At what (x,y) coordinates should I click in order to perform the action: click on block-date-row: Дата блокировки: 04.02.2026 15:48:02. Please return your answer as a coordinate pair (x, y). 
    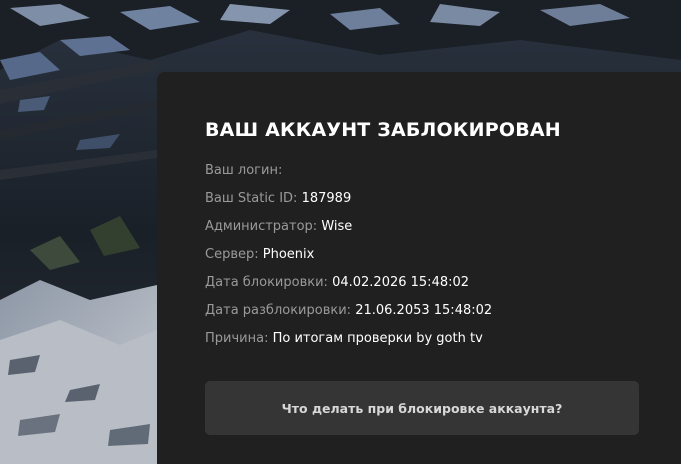
    Looking at the image, I should click on (422, 283).